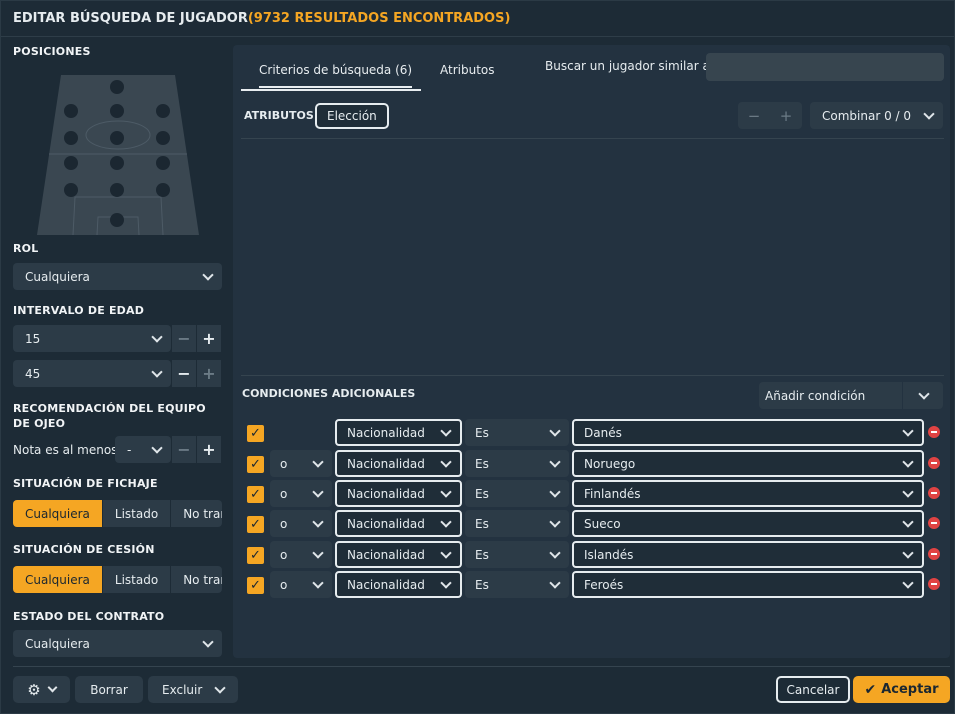  I want to click on checkmark-icon: ✔, so click(870, 689).